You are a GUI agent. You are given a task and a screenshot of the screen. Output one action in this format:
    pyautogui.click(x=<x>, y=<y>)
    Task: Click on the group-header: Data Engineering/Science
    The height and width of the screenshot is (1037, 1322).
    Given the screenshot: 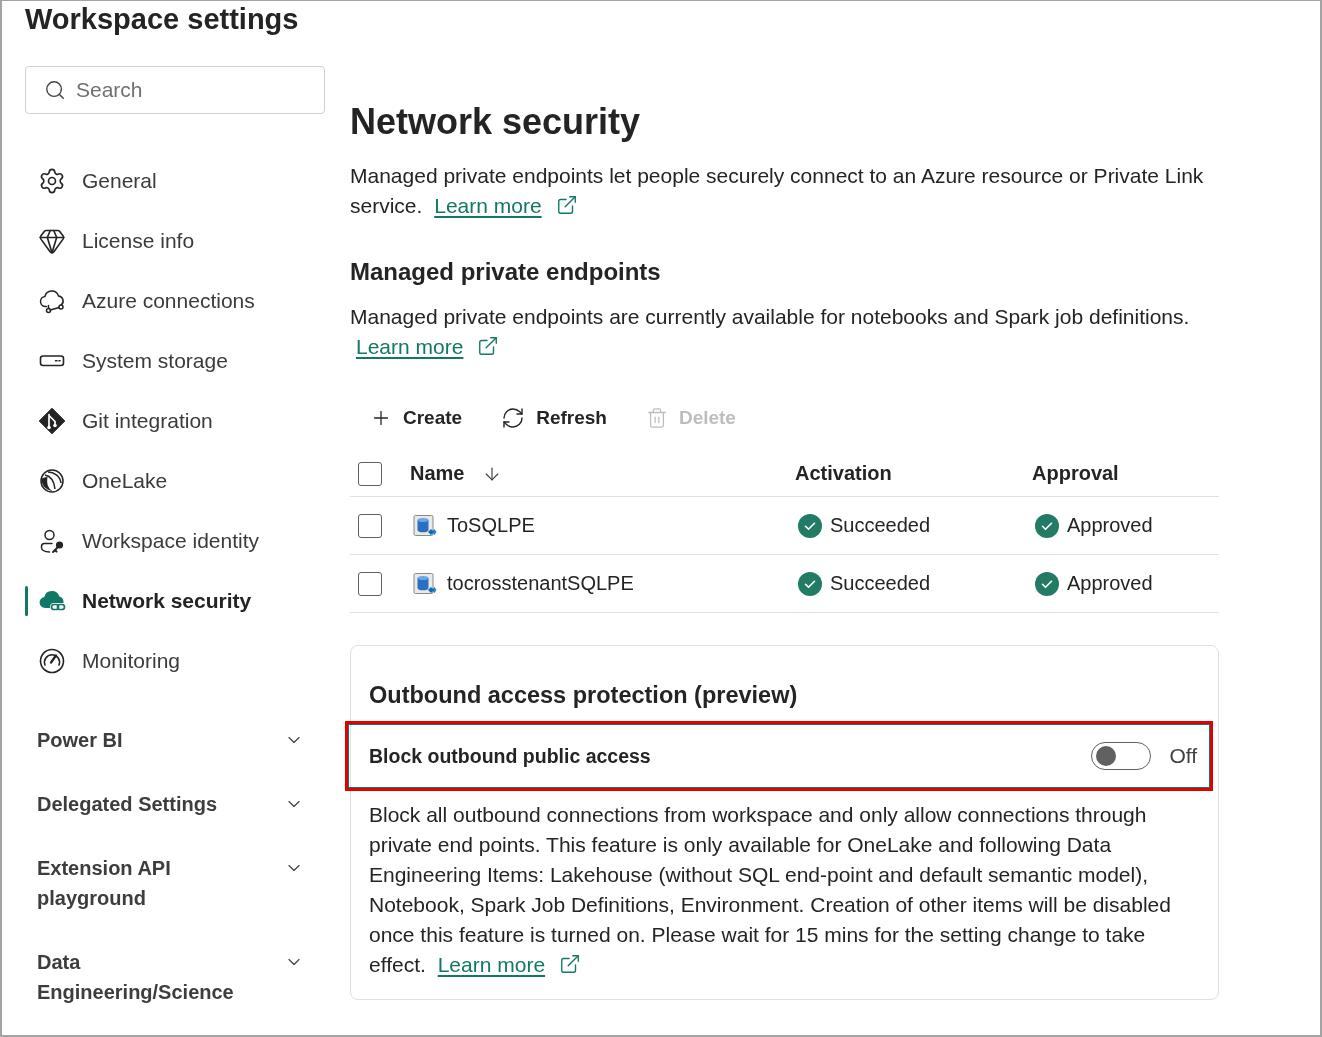 What is the action you would take?
    pyautogui.click(x=175, y=977)
    